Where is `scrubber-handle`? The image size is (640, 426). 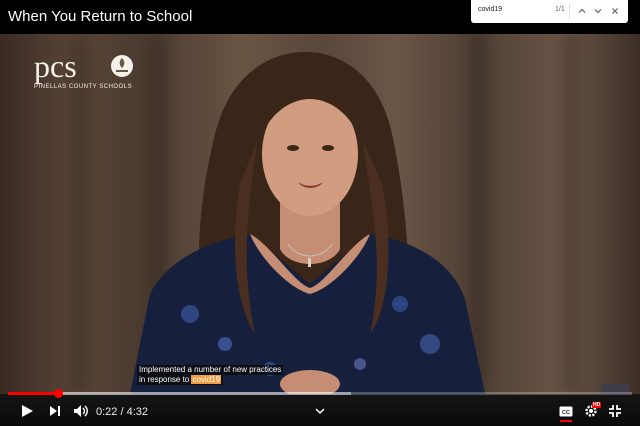
scrubber-handle is located at coordinates (59, 393).